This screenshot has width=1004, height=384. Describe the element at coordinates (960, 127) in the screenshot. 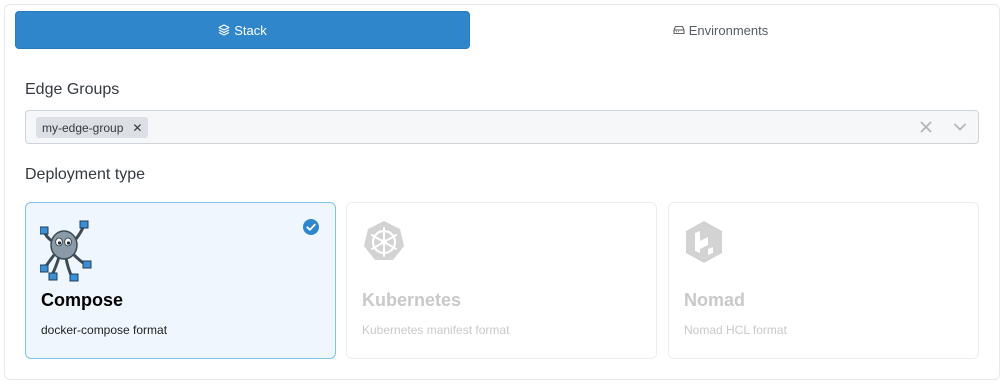

I see `chevron-down-icon` at that location.